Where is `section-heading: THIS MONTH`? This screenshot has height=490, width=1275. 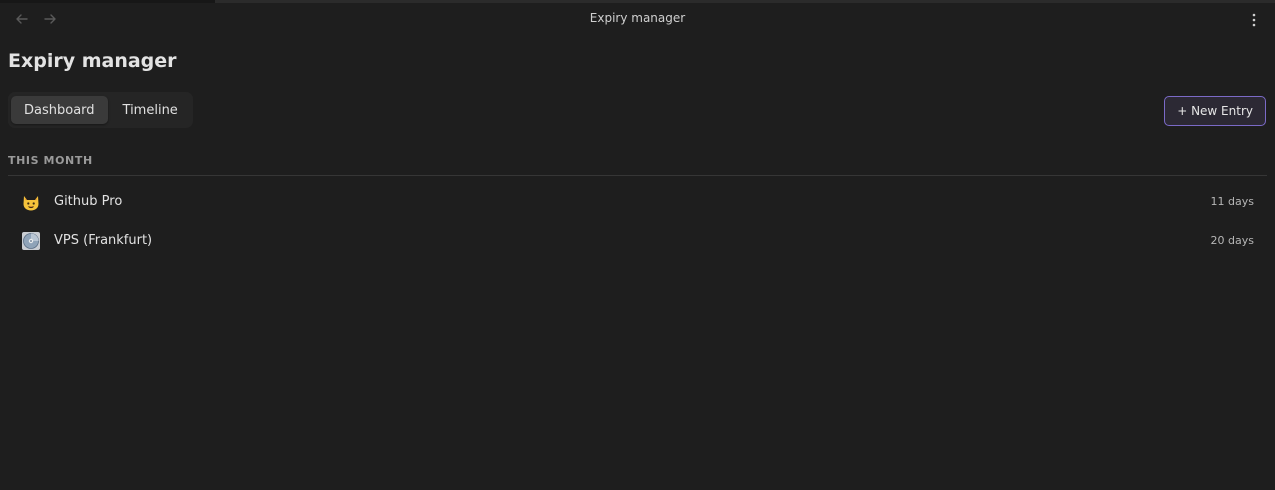
section-heading: THIS MONTH is located at coordinates (50, 160).